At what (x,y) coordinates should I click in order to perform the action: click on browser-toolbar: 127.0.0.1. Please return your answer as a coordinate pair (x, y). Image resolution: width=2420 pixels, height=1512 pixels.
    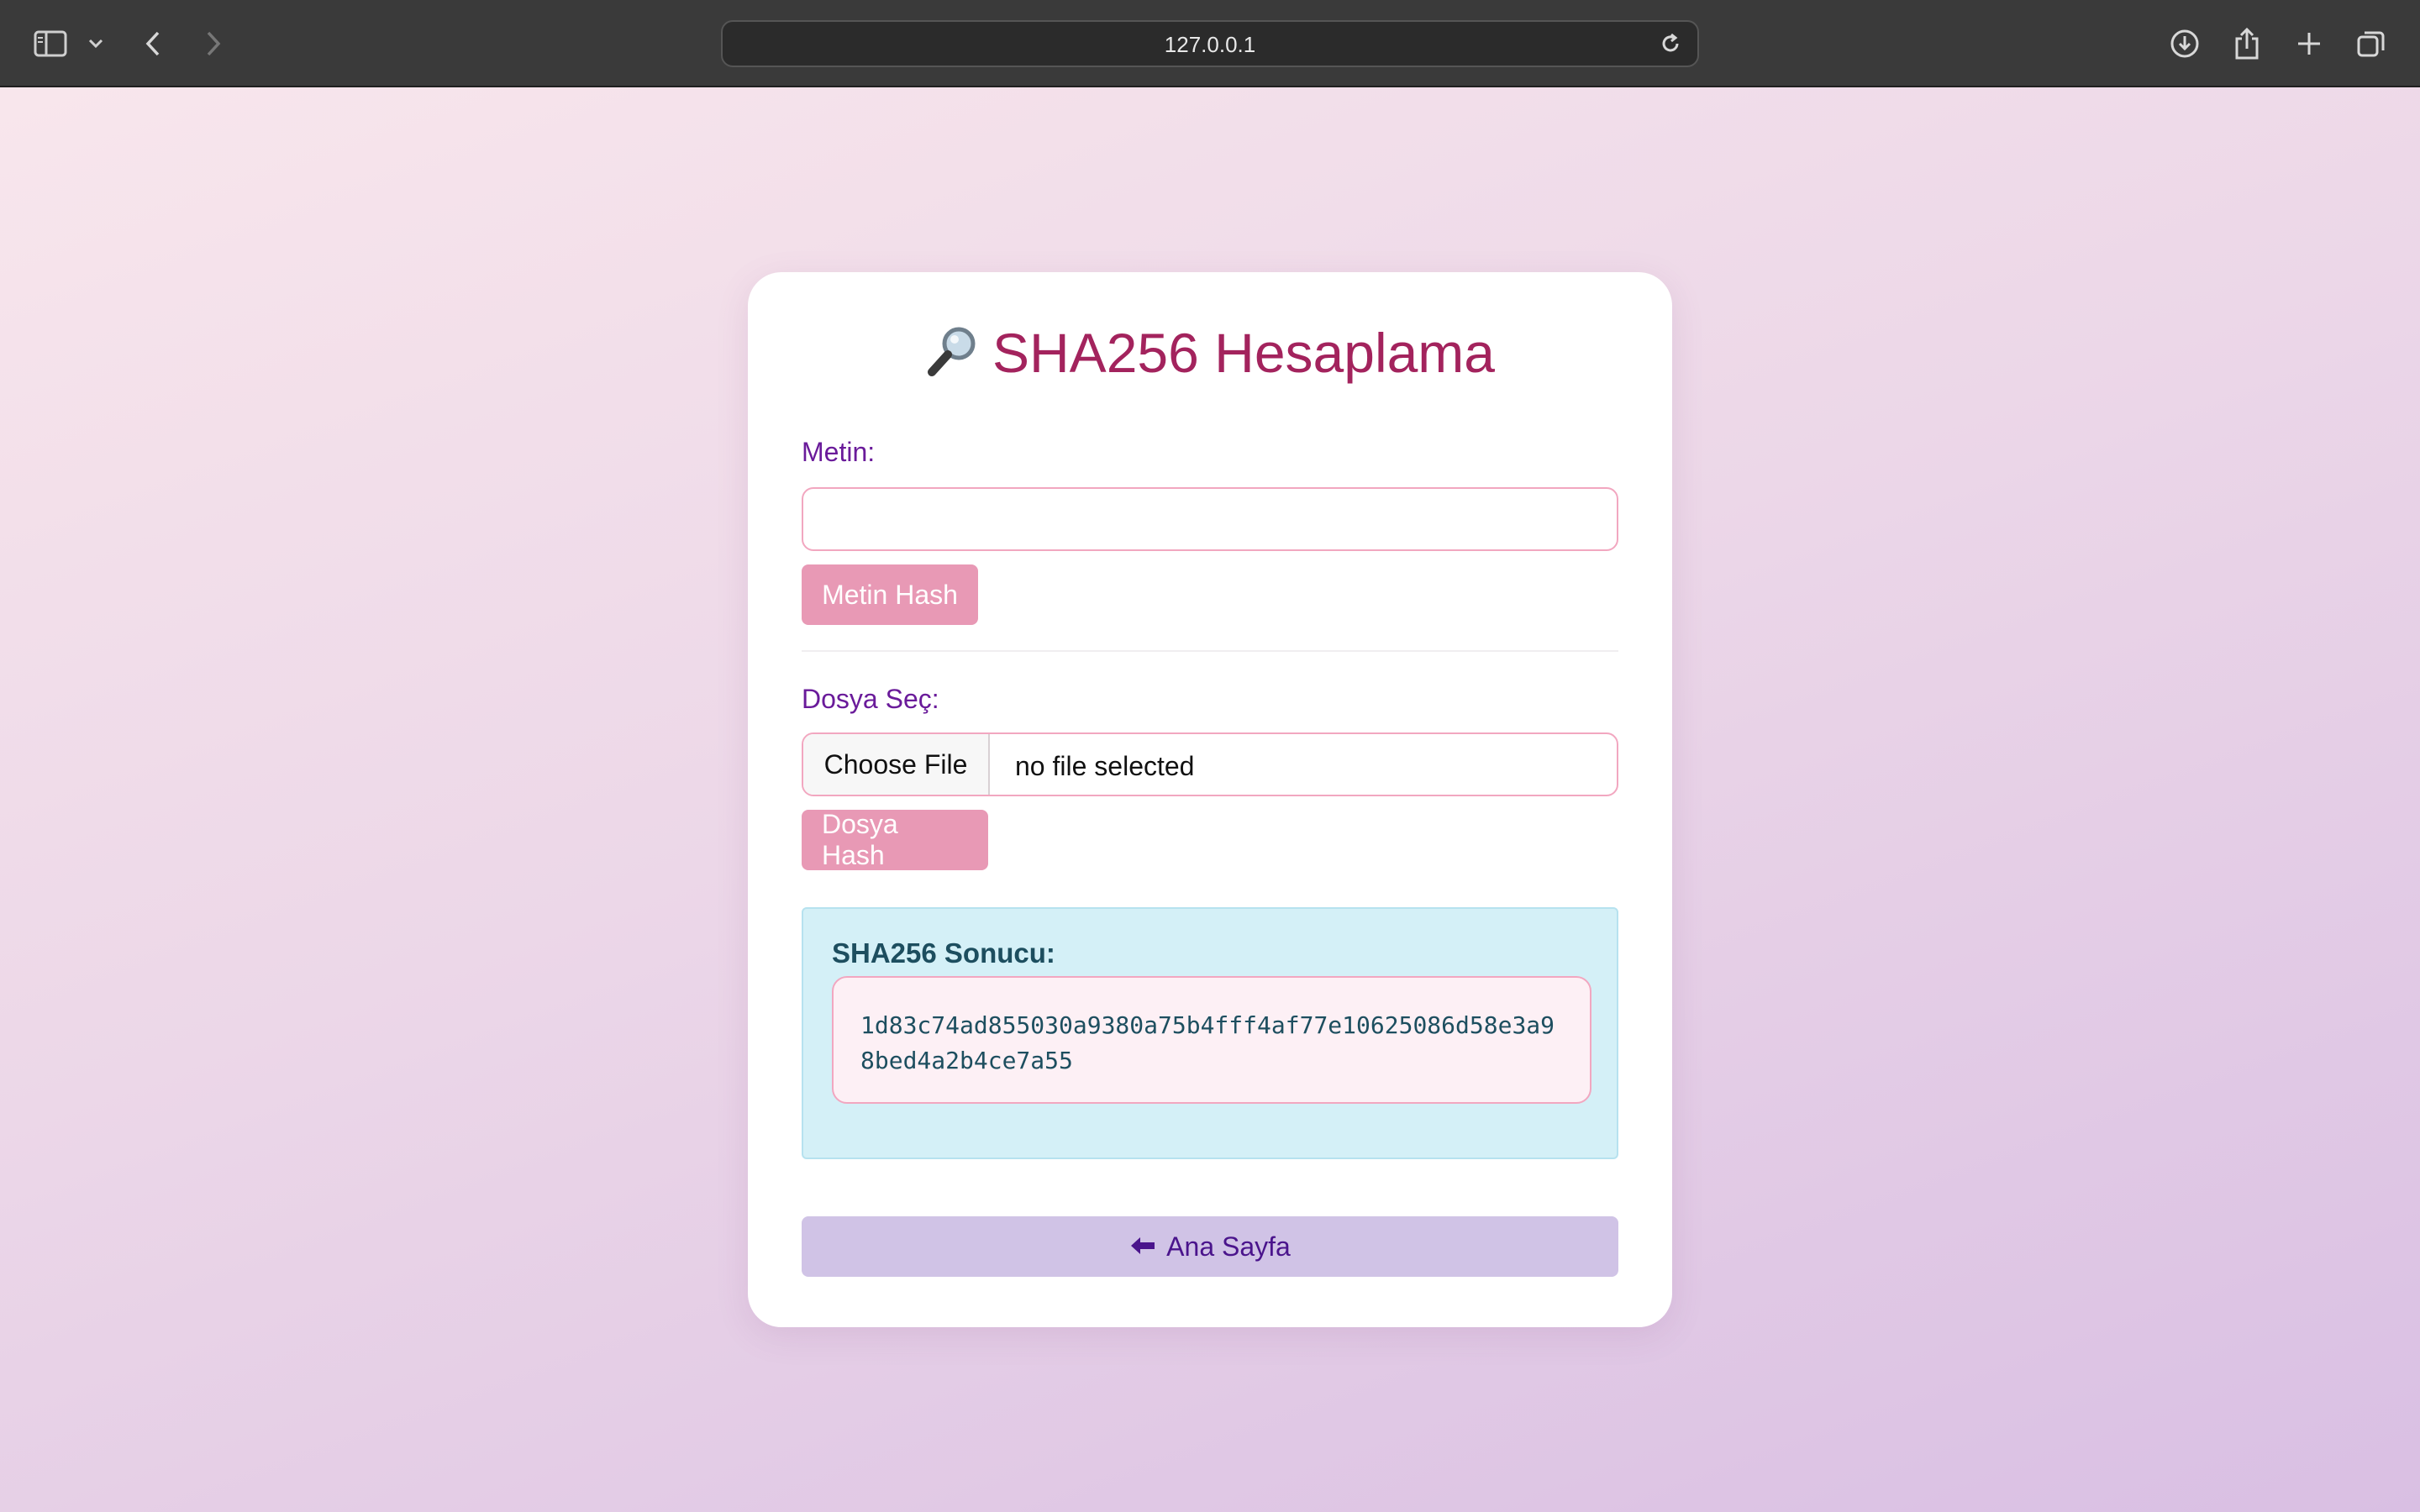
    Looking at the image, I should click on (1210, 43).